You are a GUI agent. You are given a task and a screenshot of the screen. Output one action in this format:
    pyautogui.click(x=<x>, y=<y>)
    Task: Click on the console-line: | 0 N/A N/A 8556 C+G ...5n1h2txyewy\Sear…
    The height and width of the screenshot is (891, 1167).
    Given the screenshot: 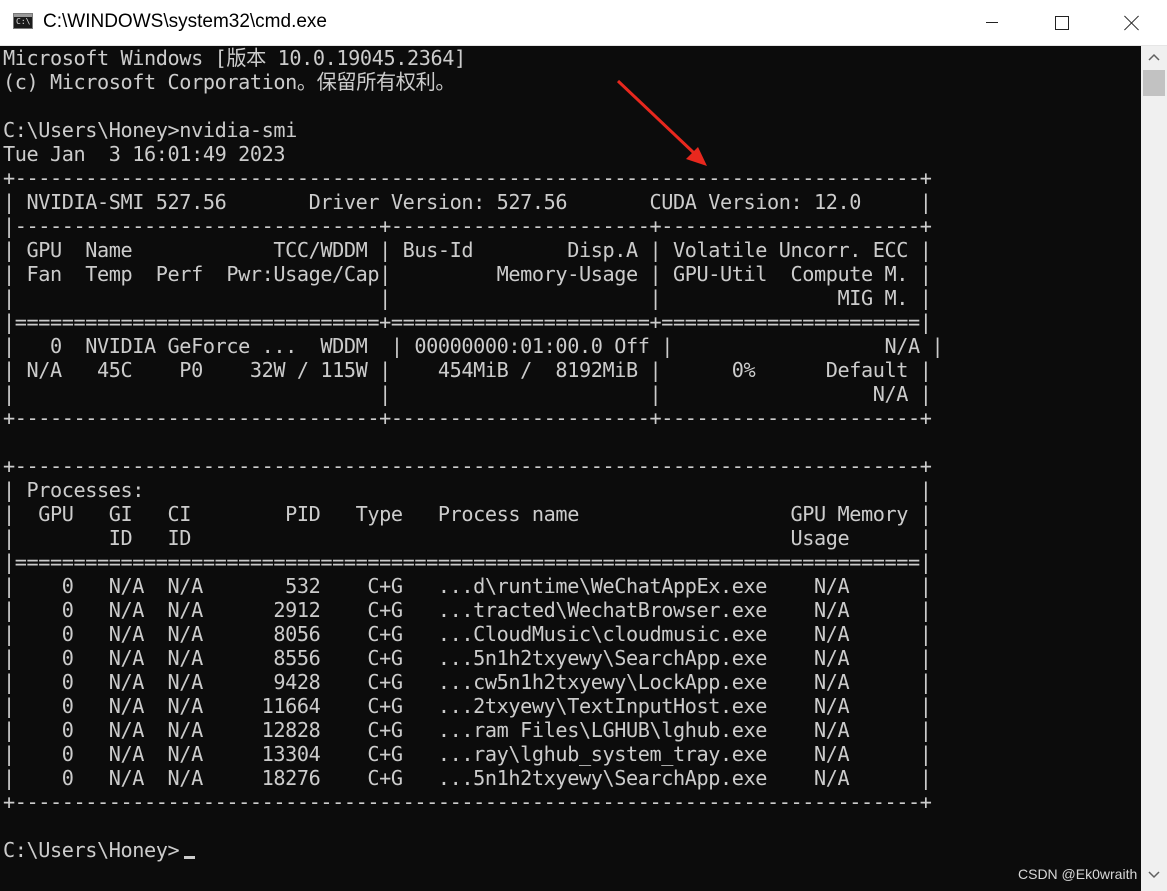 What is the action you would take?
    pyautogui.click(x=467, y=658)
    